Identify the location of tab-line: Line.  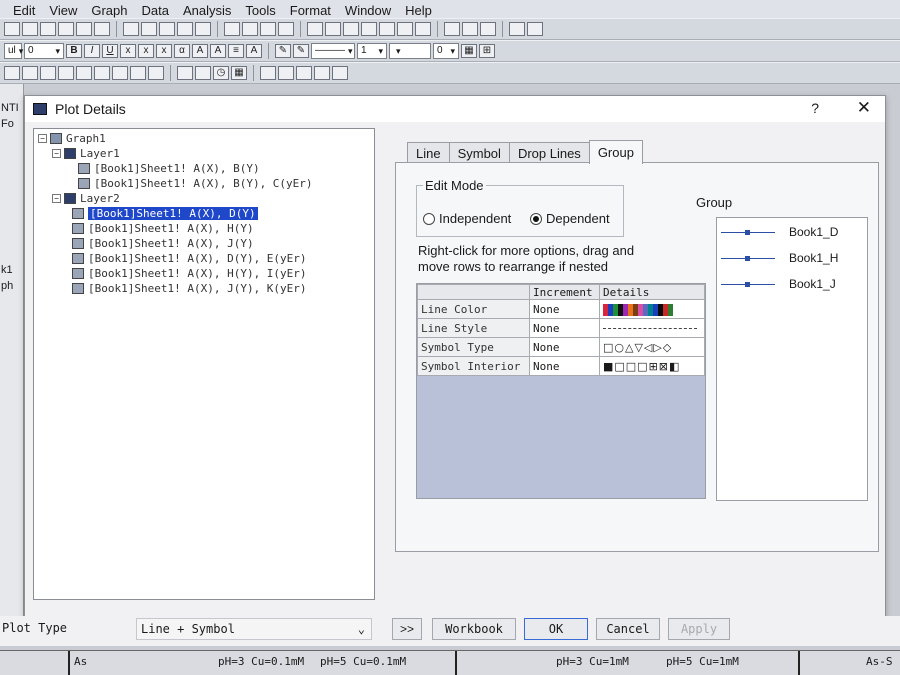
(428, 153).